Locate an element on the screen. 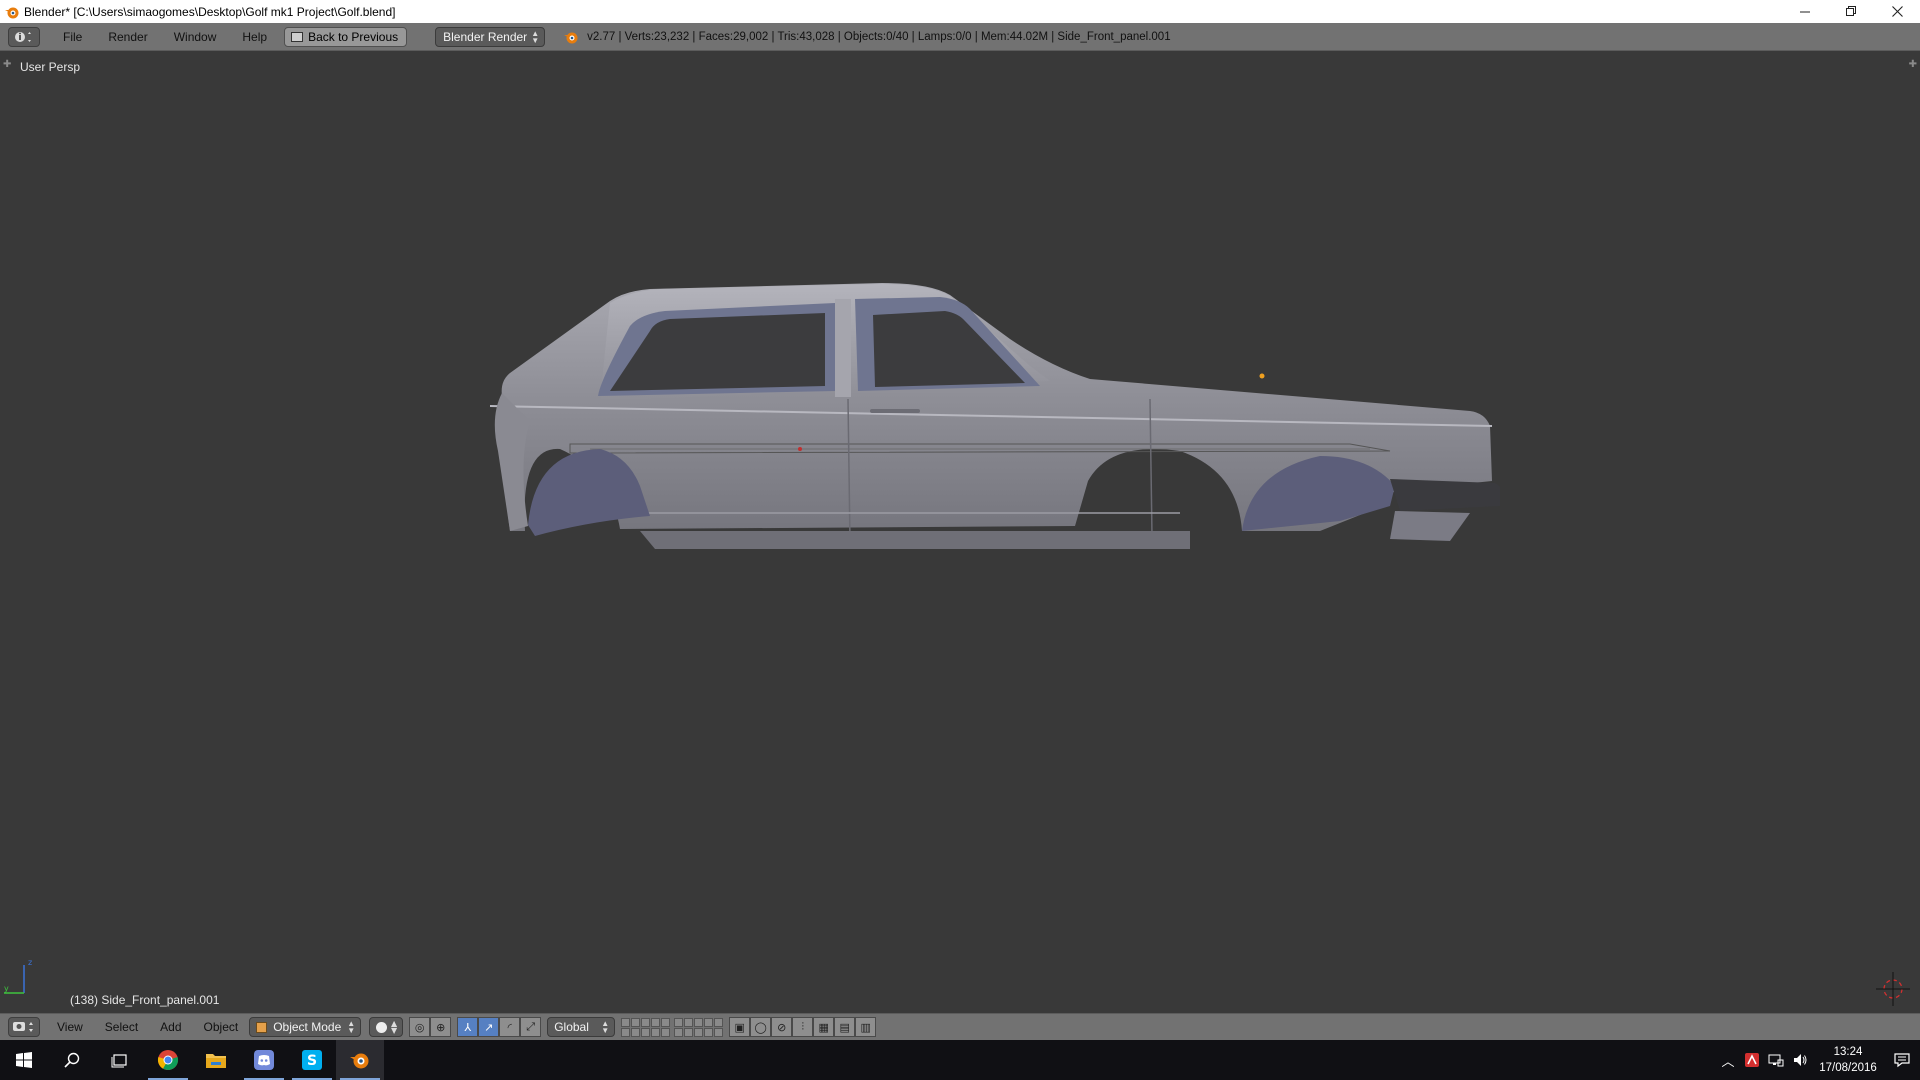 This screenshot has width=1920, height=1080. 3d-cursor-icon is located at coordinates (1893, 989).